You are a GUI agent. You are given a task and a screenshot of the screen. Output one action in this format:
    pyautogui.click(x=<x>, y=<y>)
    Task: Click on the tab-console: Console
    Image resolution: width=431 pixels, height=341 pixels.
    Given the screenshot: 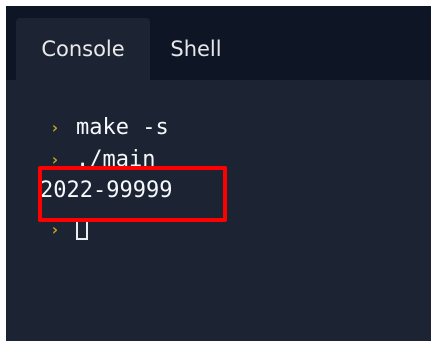 What is the action you would take?
    pyautogui.click(x=83, y=49)
    